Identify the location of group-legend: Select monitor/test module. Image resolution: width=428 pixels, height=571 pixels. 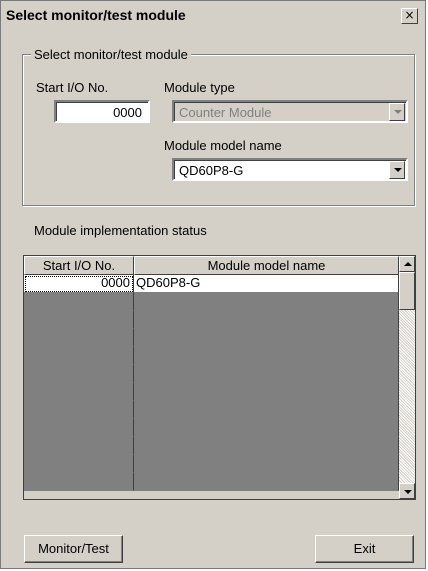
(111, 54).